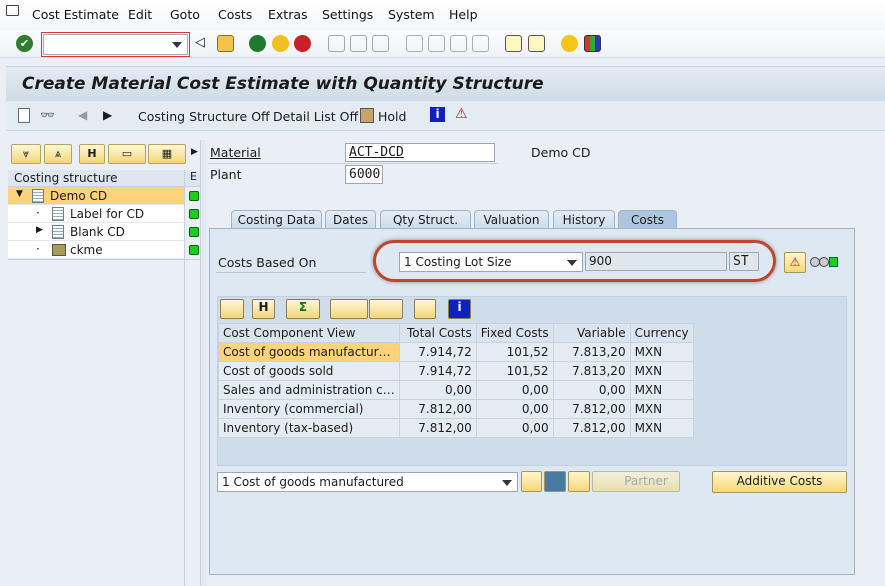  Describe the element at coordinates (302, 43) in the screenshot. I see `cancel-icon` at that location.